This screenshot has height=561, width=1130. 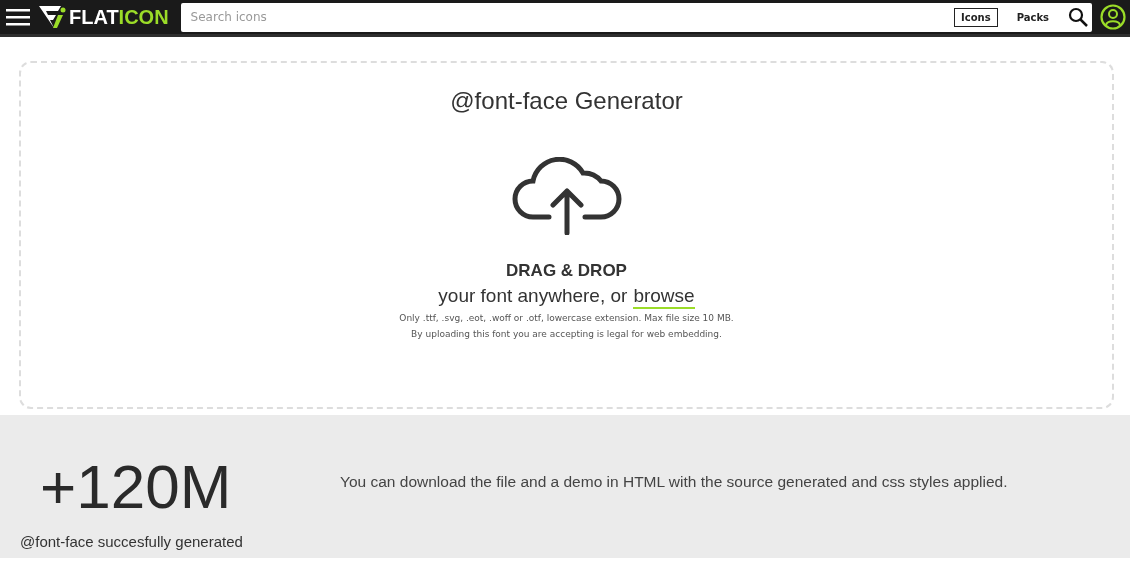 I want to click on search-icon, so click(x=1078, y=17).